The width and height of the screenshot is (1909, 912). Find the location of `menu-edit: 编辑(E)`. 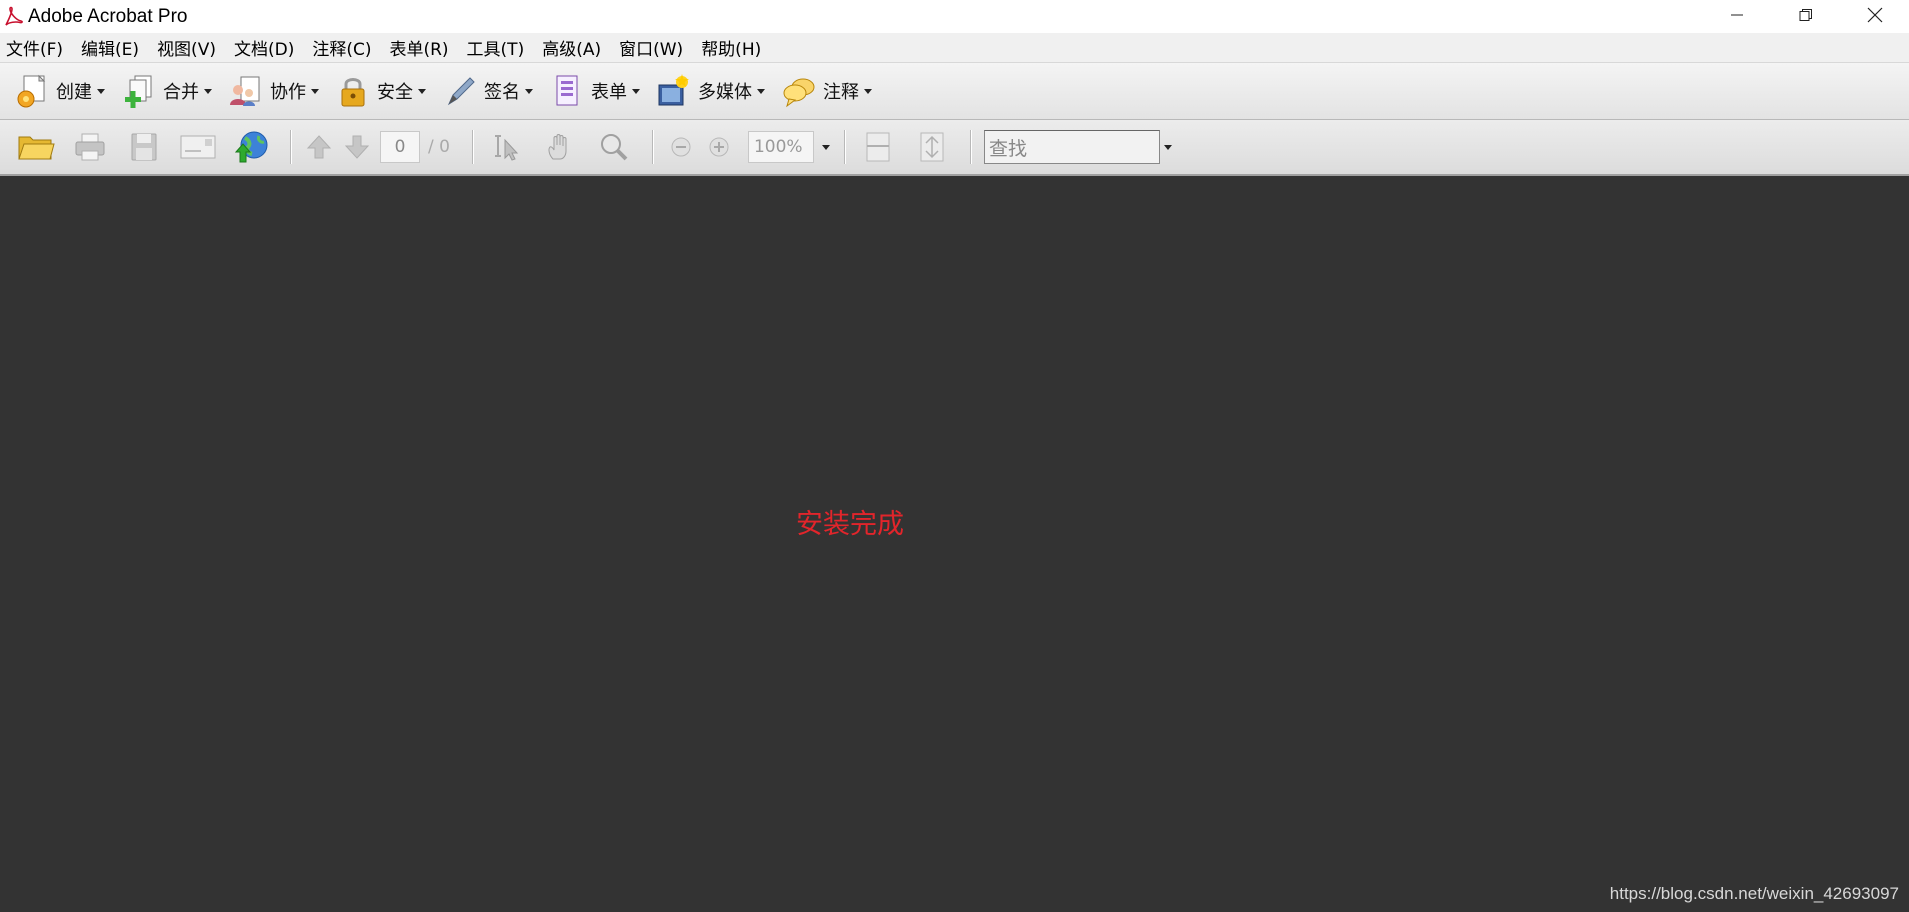

menu-edit: 编辑(E) is located at coordinates (113, 47).